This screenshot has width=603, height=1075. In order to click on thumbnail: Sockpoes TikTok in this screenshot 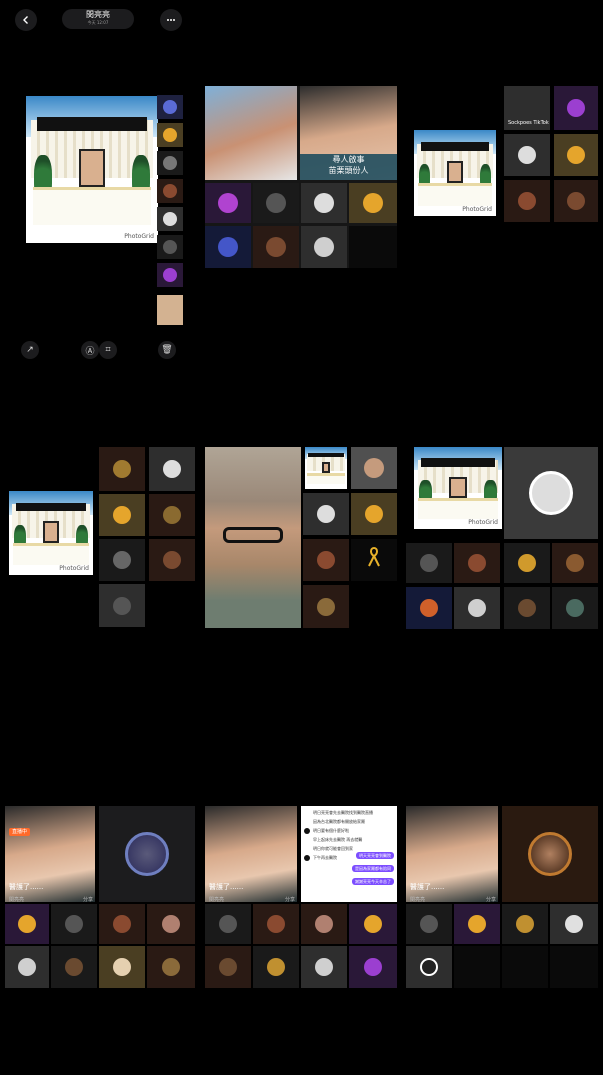, I will do `click(527, 108)`.